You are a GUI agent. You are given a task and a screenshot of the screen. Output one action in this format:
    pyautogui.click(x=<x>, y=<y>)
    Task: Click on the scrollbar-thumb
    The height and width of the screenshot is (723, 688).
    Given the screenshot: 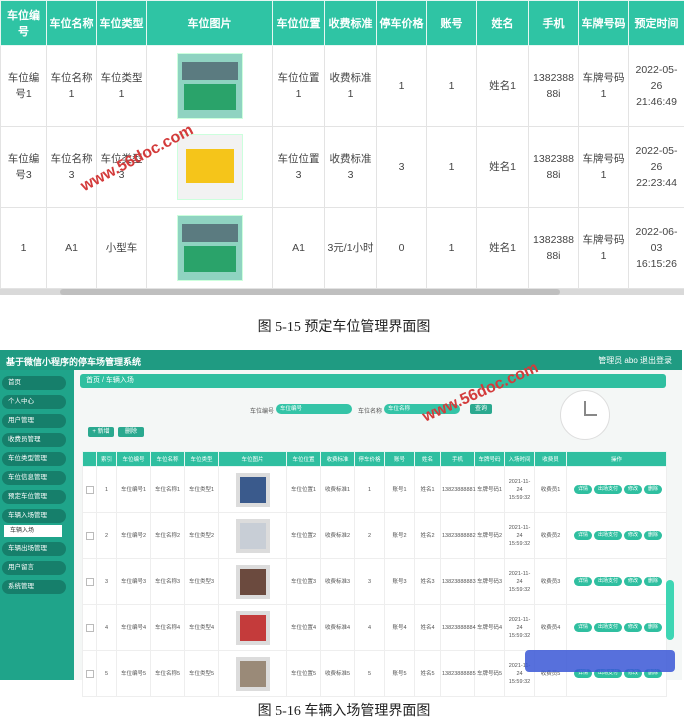 What is the action you would take?
    pyautogui.click(x=310, y=292)
    